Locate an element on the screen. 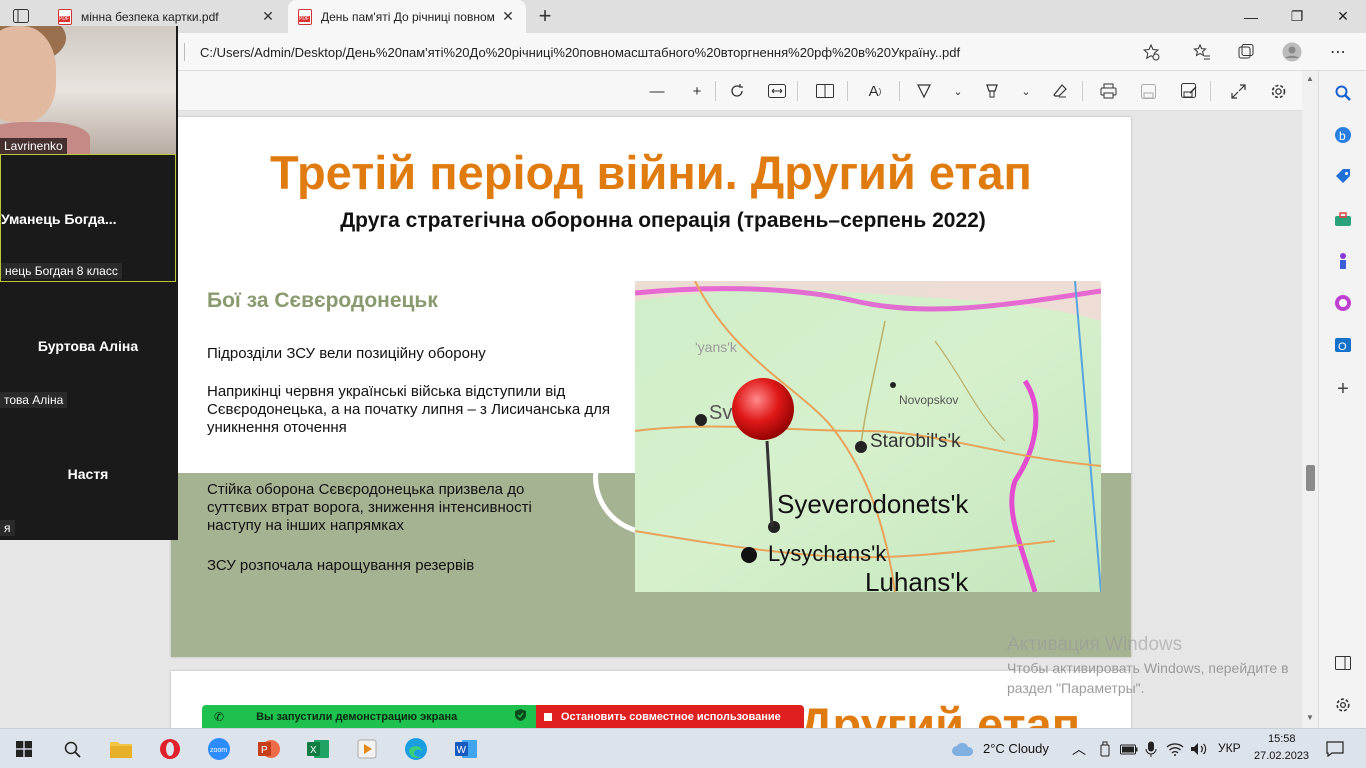  shield-icon is located at coordinates (520, 716).